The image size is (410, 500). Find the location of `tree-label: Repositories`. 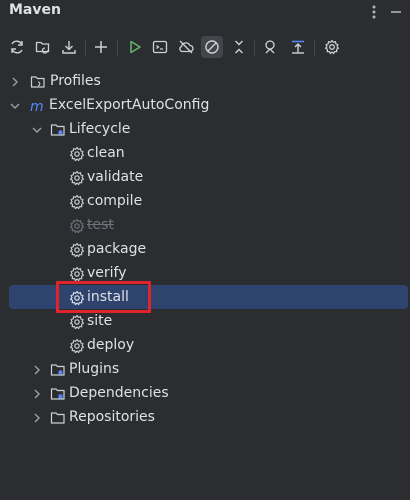

tree-label: Repositories is located at coordinates (112, 417).